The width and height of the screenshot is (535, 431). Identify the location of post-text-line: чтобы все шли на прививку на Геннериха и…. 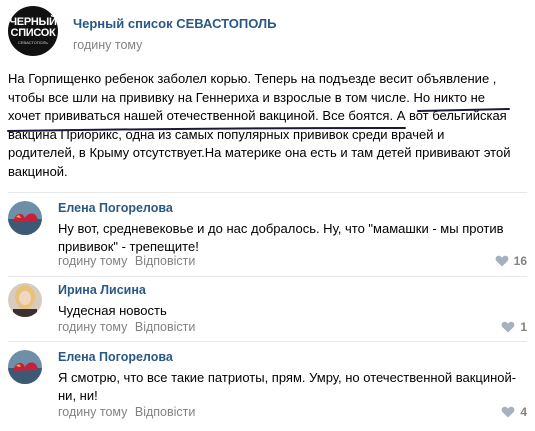
(247, 97).